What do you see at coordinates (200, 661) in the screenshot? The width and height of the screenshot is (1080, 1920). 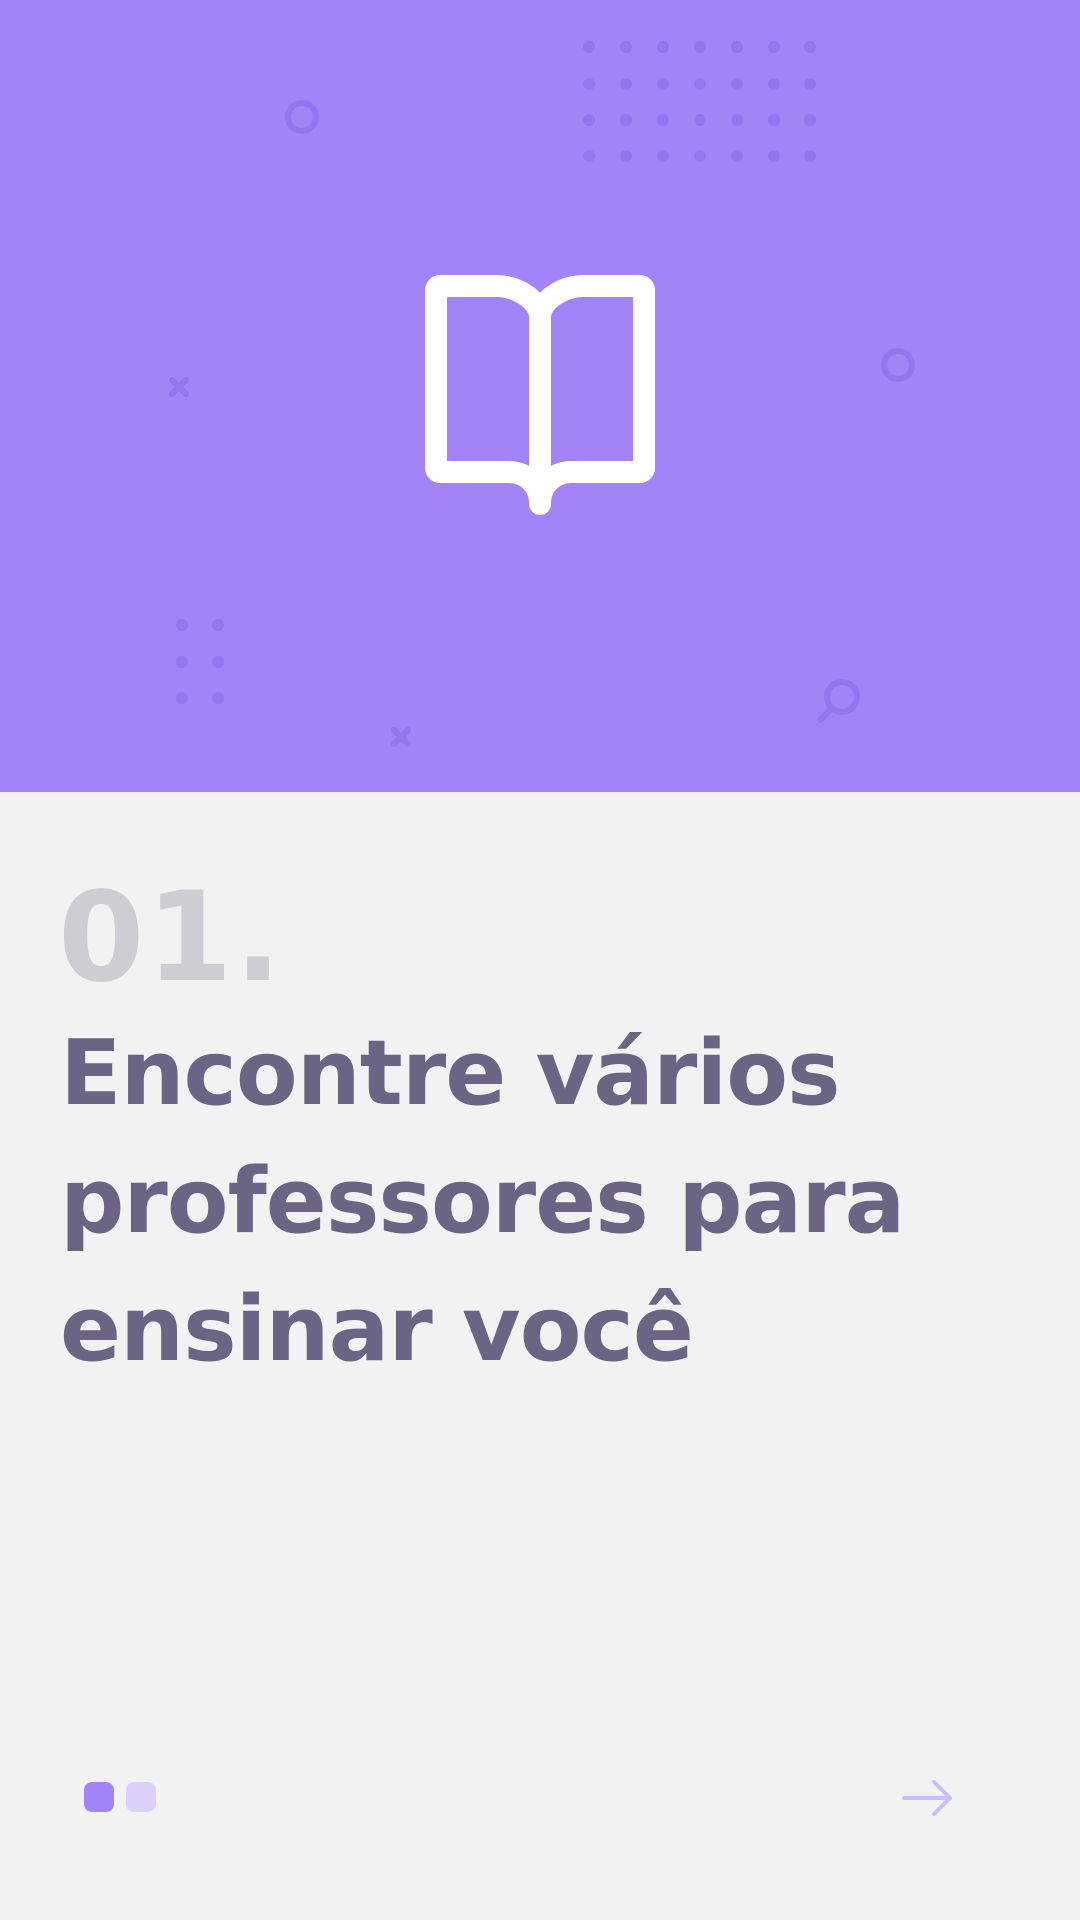 I see `dot-grid-bottom-left` at bounding box center [200, 661].